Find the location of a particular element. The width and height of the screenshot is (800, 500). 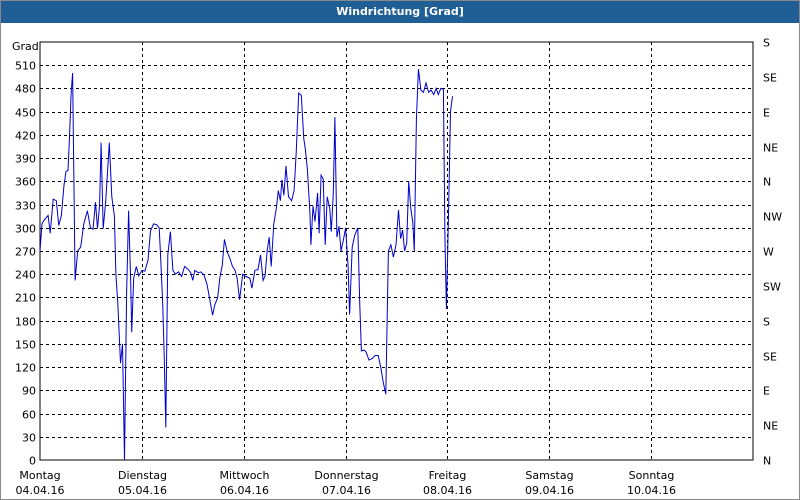

x-tick-day: Sonntag is located at coordinates (652, 475).